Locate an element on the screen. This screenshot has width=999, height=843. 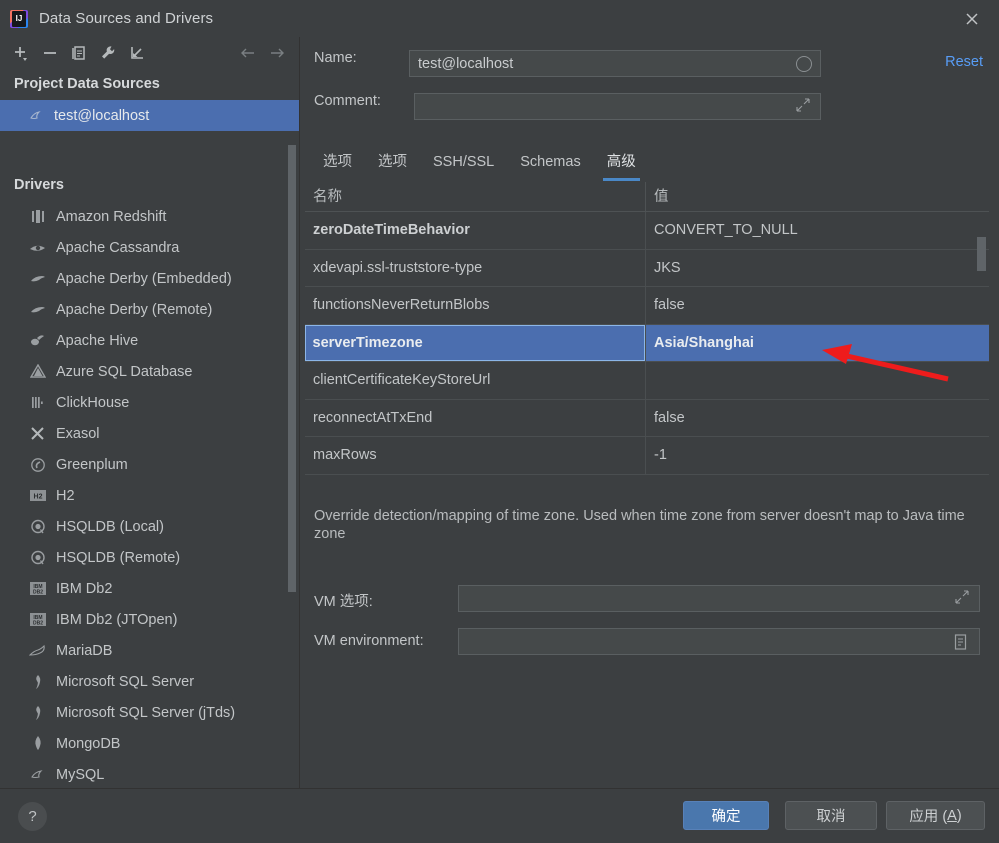
tab-ssh-ssl: SSH/SSL is located at coordinates (463, 163).